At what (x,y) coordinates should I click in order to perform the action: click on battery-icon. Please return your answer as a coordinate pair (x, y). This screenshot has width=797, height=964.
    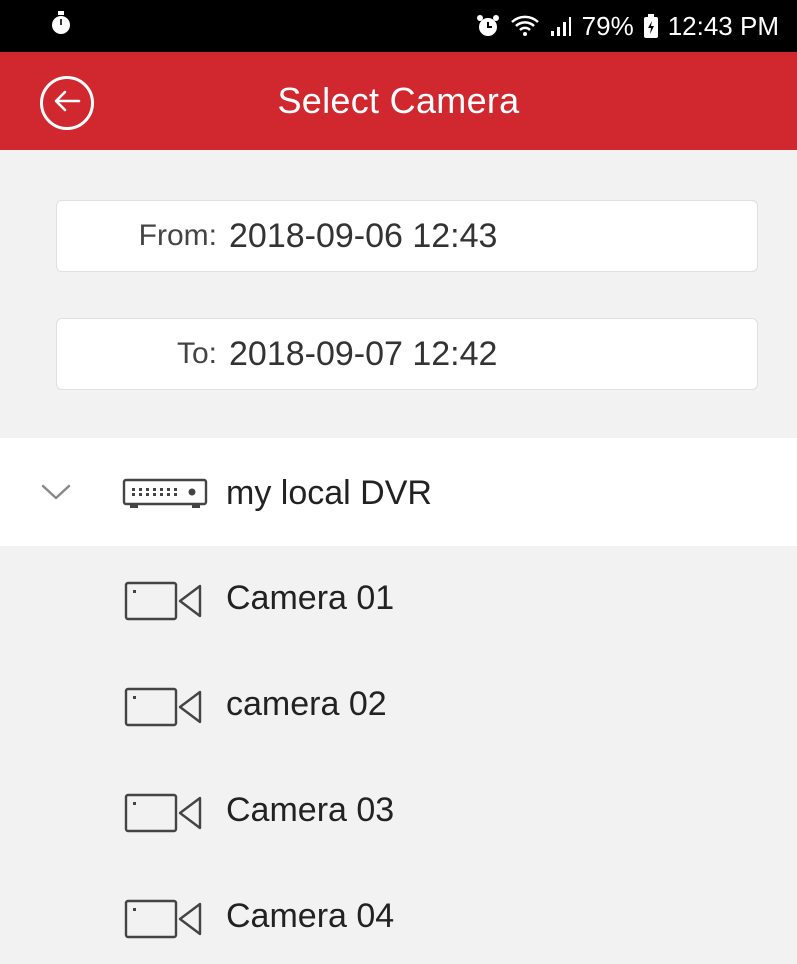
    Looking at the image, I should click on (650, 26).